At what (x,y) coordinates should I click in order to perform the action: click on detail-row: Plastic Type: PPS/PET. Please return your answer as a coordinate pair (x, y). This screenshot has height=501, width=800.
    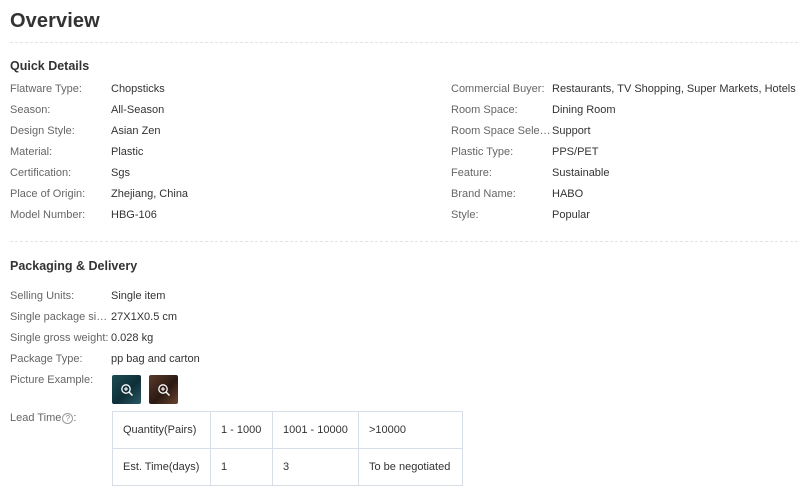
    Looking at the image, I should click on (624, 153).